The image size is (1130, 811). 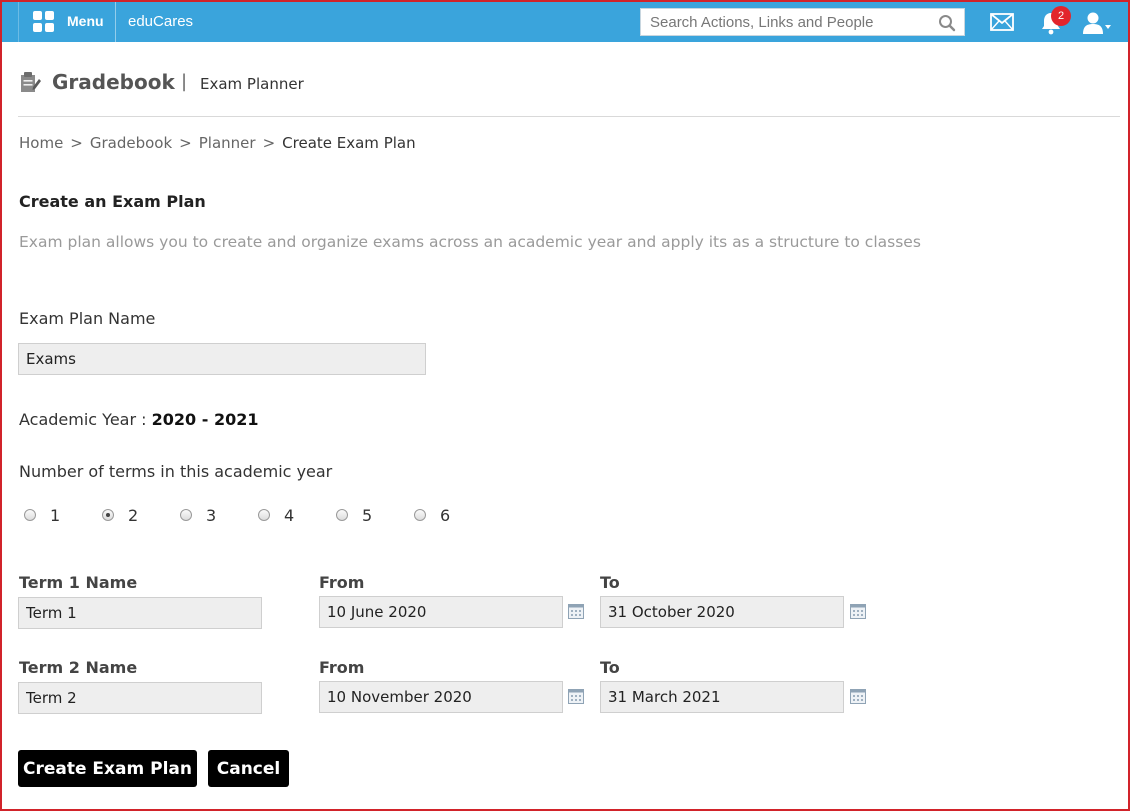 I want to click on radio-label: 2, so click(x=133, y=515).